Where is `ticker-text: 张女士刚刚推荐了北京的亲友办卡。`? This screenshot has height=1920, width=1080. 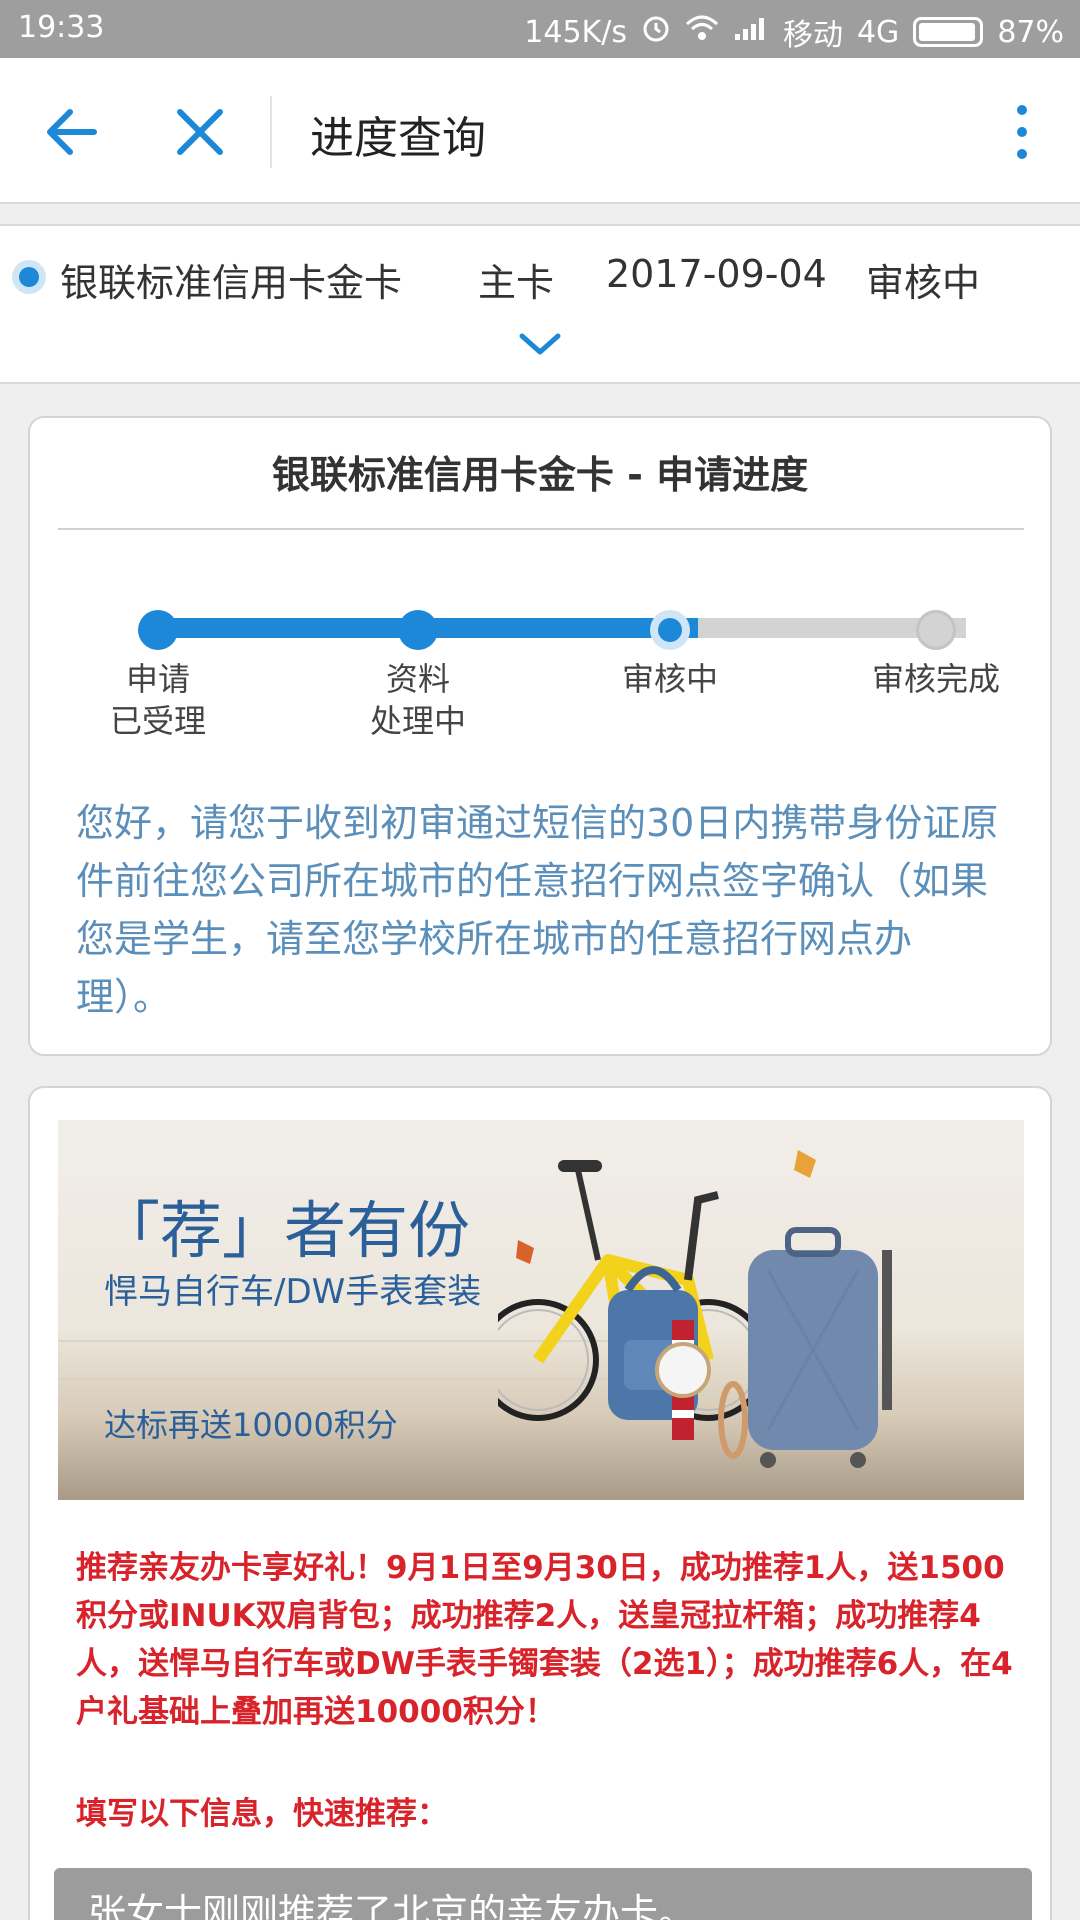 ticker-text: 张女士刚刚推荐了北京的亲友办卡。 is located at coordinates (392, 1905).